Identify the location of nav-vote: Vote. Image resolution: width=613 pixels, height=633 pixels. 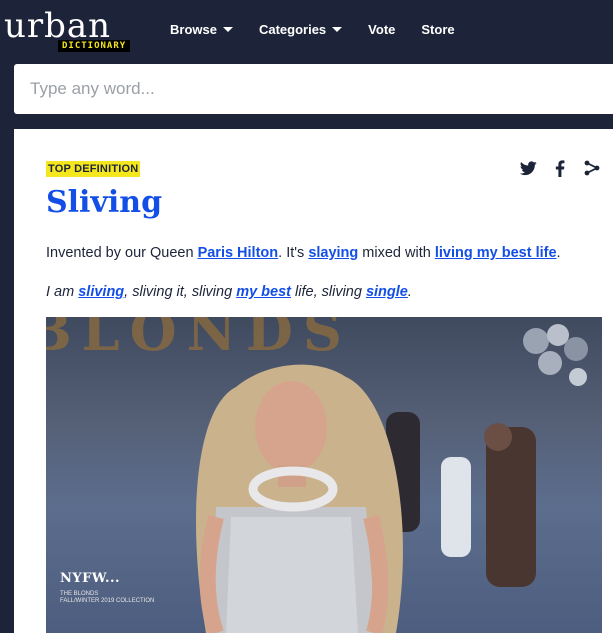
(381, 29).